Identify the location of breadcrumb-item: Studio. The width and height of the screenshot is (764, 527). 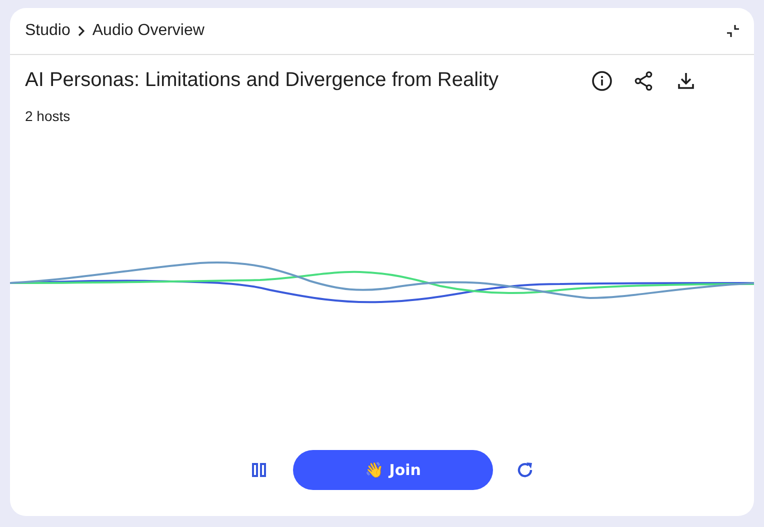
(47, 31).